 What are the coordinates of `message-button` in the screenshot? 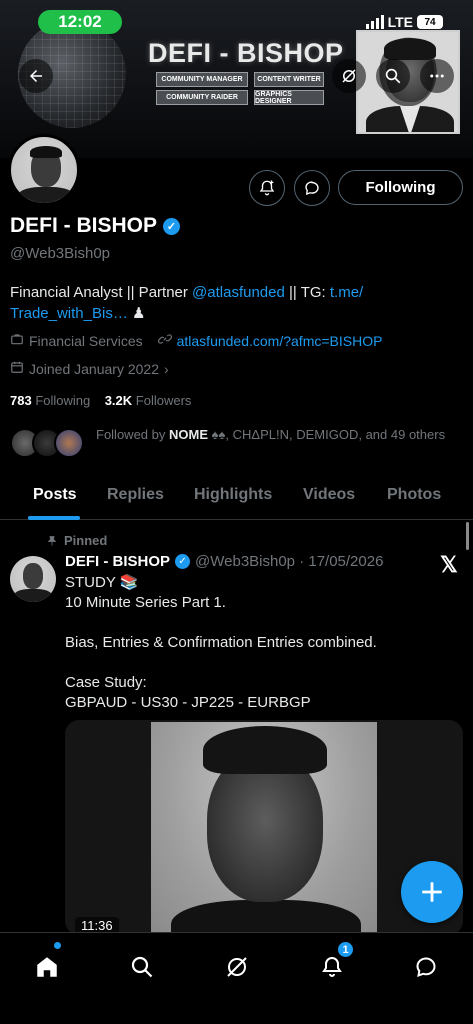 It's located at (312, 188).